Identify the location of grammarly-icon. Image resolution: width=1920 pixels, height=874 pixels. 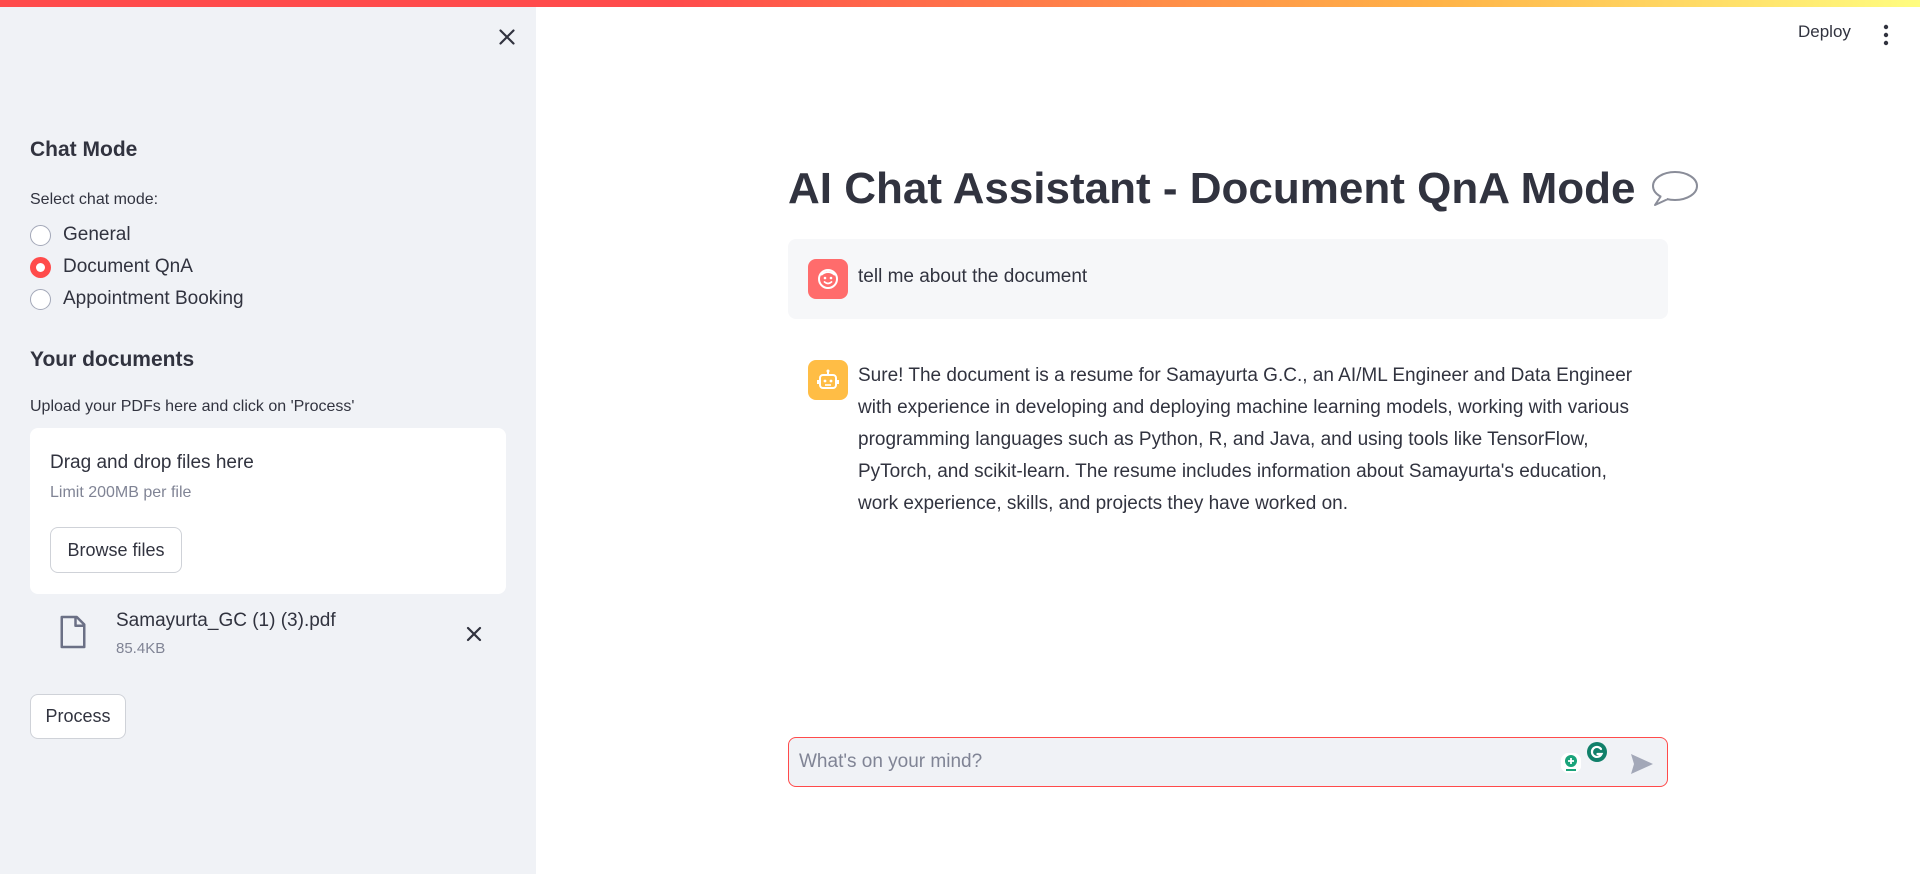
(1597, 752).